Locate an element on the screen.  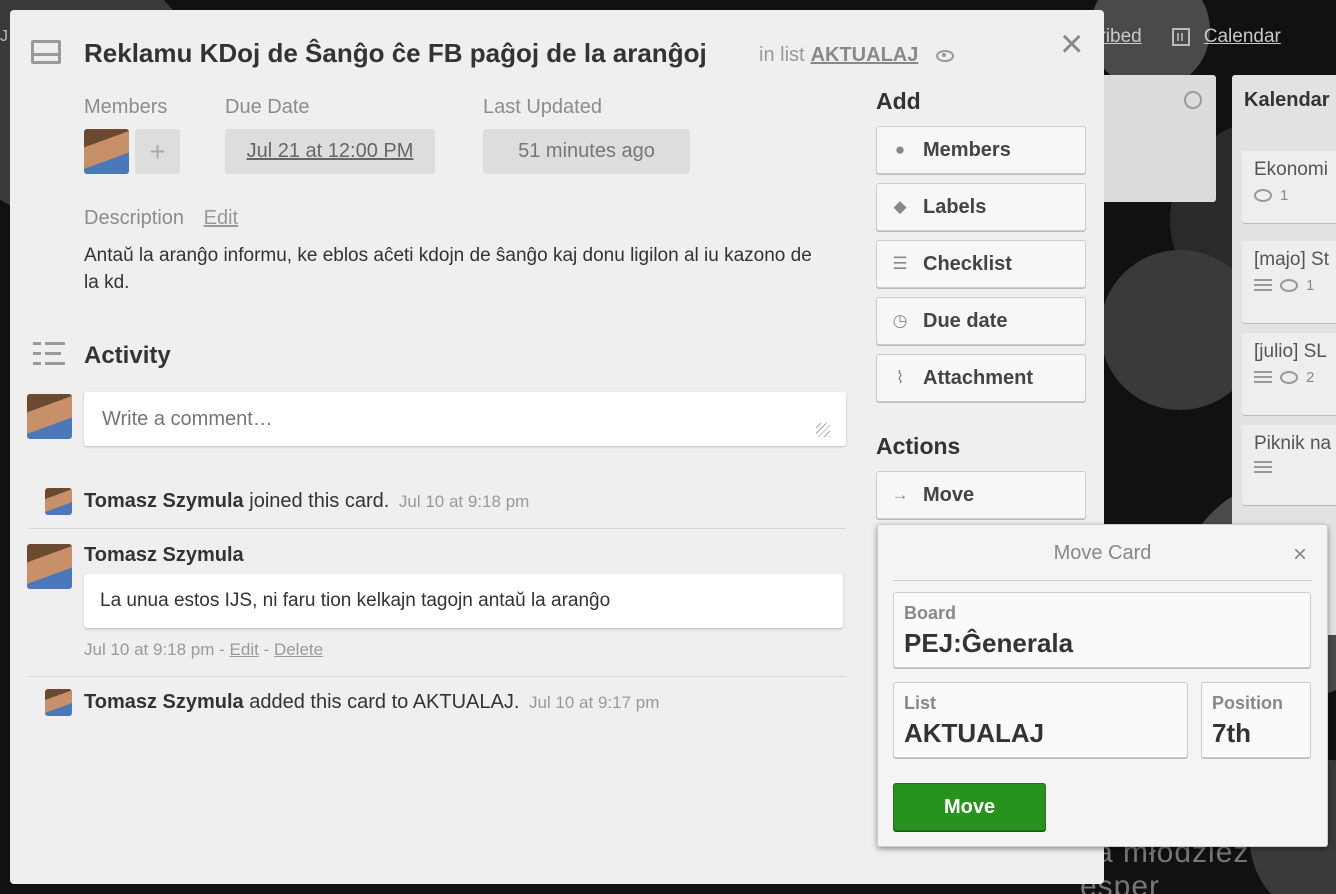
board-card-title: Ekonomi is located at coordinates (1291, 169).